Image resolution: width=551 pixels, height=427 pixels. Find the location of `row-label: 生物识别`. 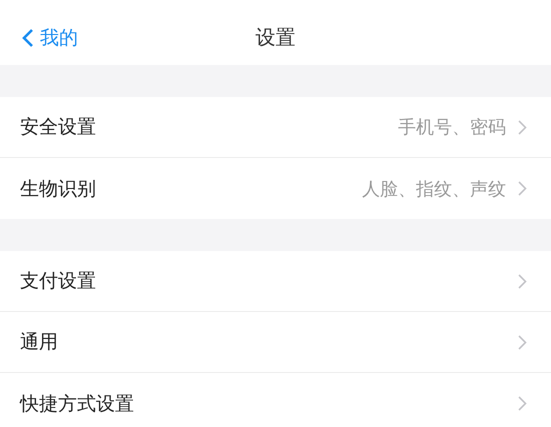

row-label: 生物识别 is located at coordinates (58, 189).